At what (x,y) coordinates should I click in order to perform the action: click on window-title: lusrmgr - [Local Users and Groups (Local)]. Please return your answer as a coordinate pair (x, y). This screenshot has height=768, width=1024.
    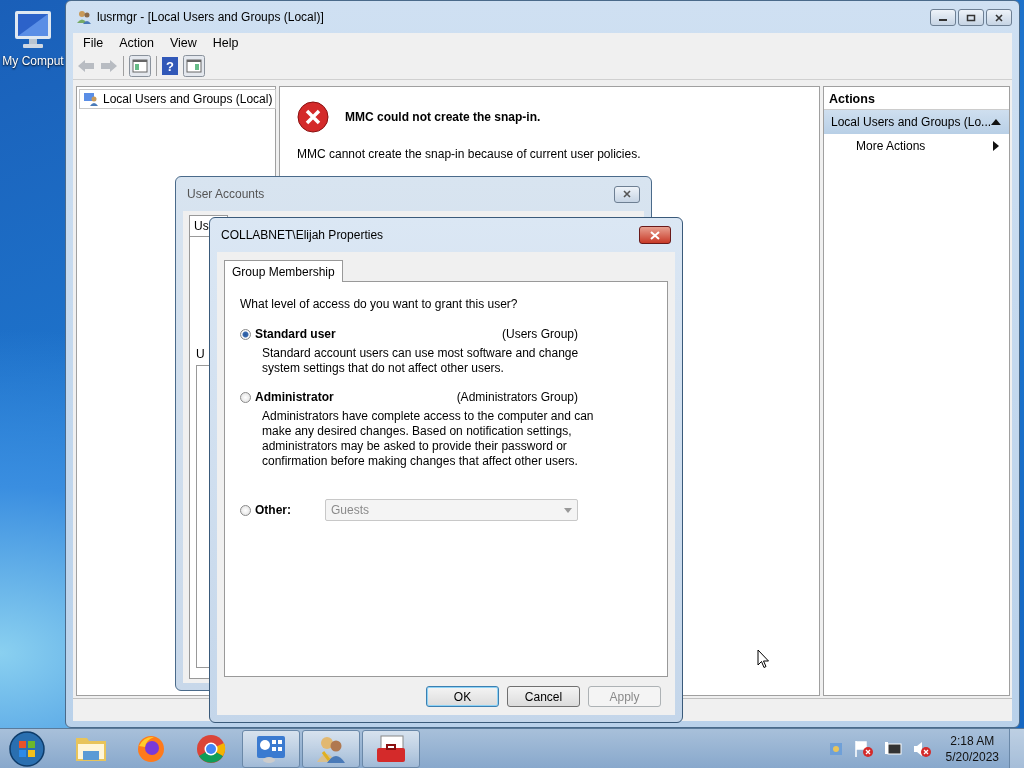
    Looking at the image, I should click on (210, 17).